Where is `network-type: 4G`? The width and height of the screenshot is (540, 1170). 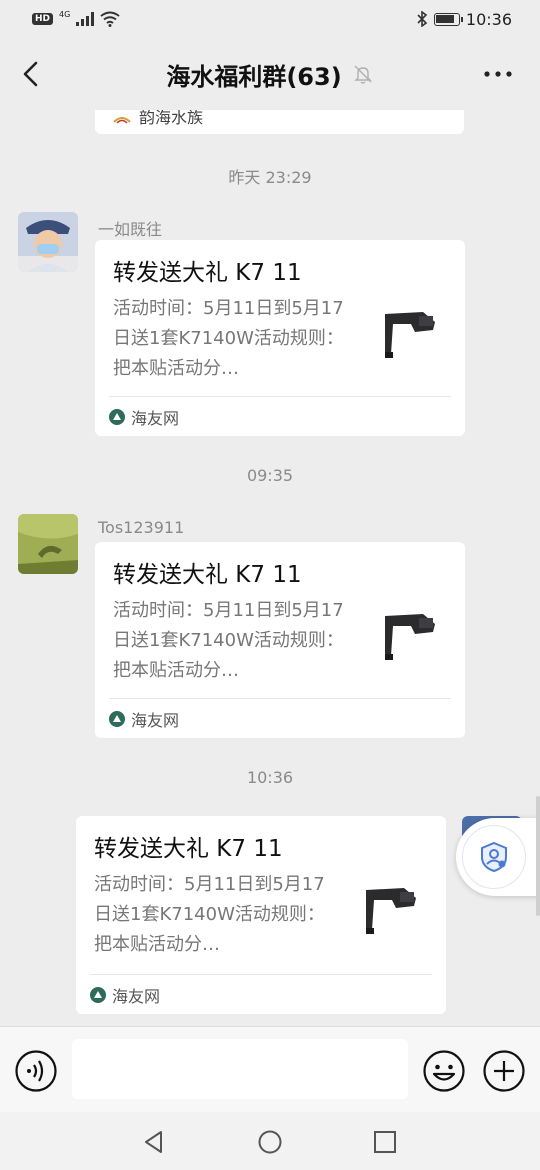
network-type: 4G is located at coordinates (65, 14).